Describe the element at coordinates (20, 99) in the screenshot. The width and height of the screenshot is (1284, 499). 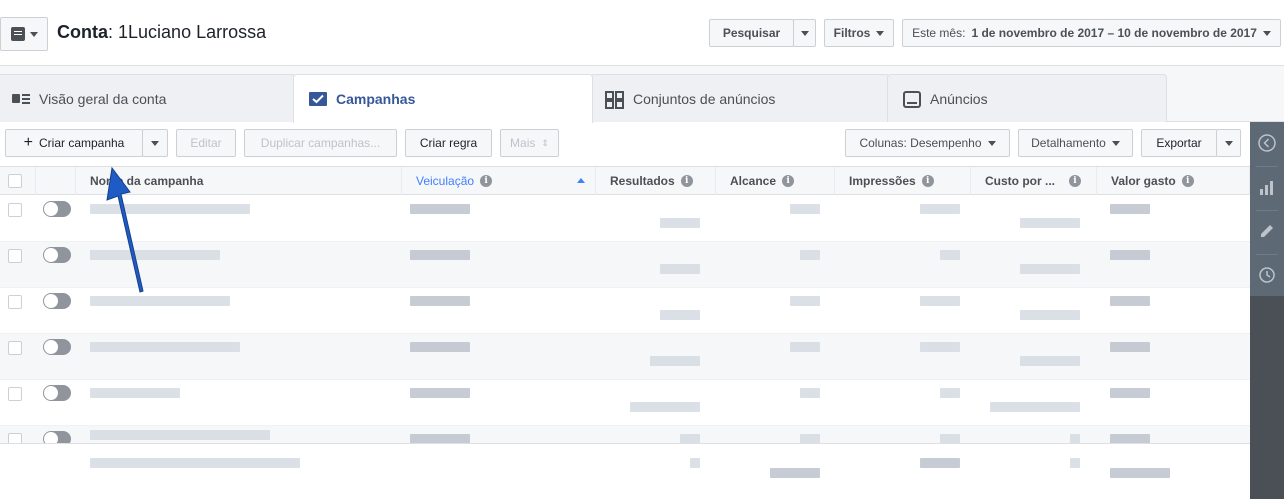
I see `account-overview-icon` at that location.